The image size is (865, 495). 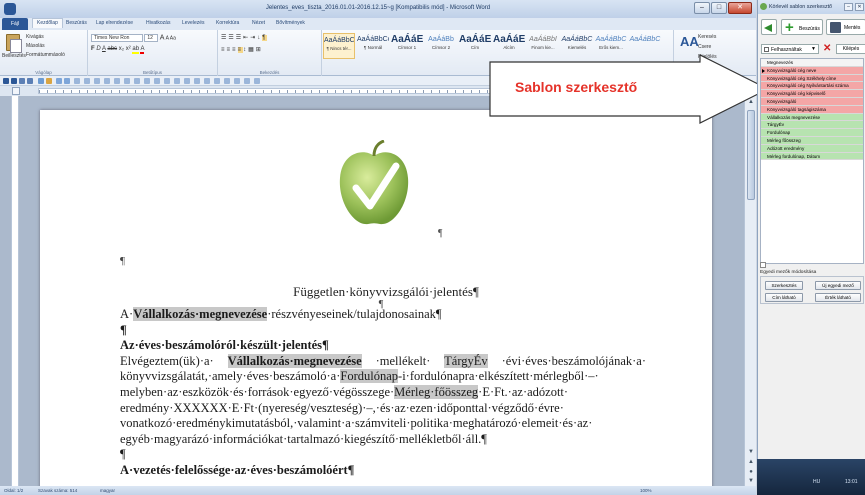 What do you see at coordinates (167, 38) in the screenshot?
I see `shrink-font-icon: A` at bounding box center [167, 38].